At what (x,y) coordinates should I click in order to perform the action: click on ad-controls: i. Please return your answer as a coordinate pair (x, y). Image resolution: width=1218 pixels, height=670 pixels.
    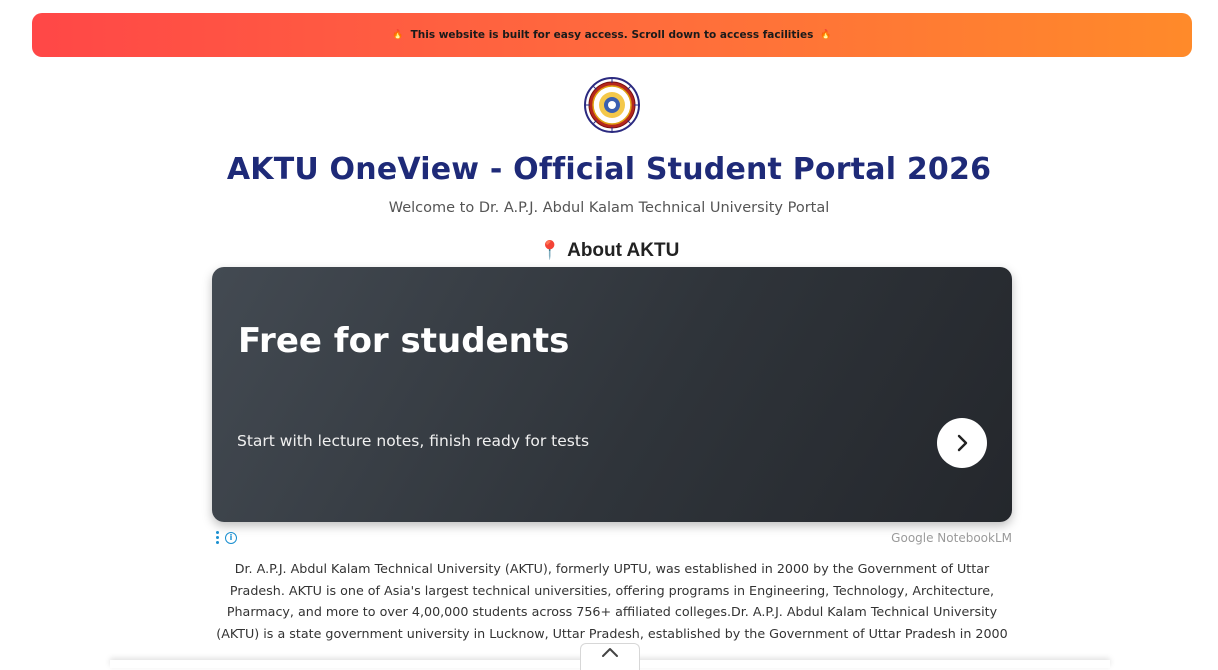
    Looking at the image, I should click on (226, 537).